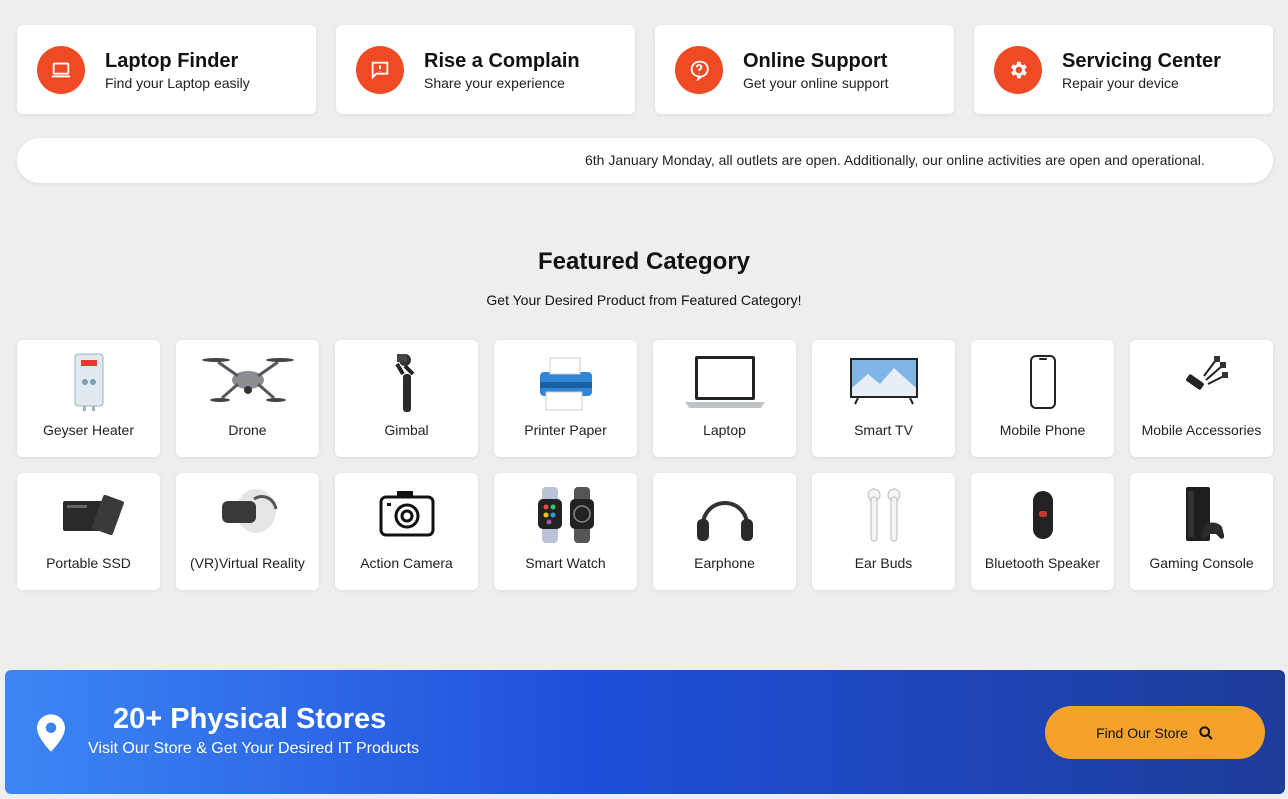  Describe the element at coordinates (724, 430) in the screenshot. I see `category-label: Laptop` at that location.